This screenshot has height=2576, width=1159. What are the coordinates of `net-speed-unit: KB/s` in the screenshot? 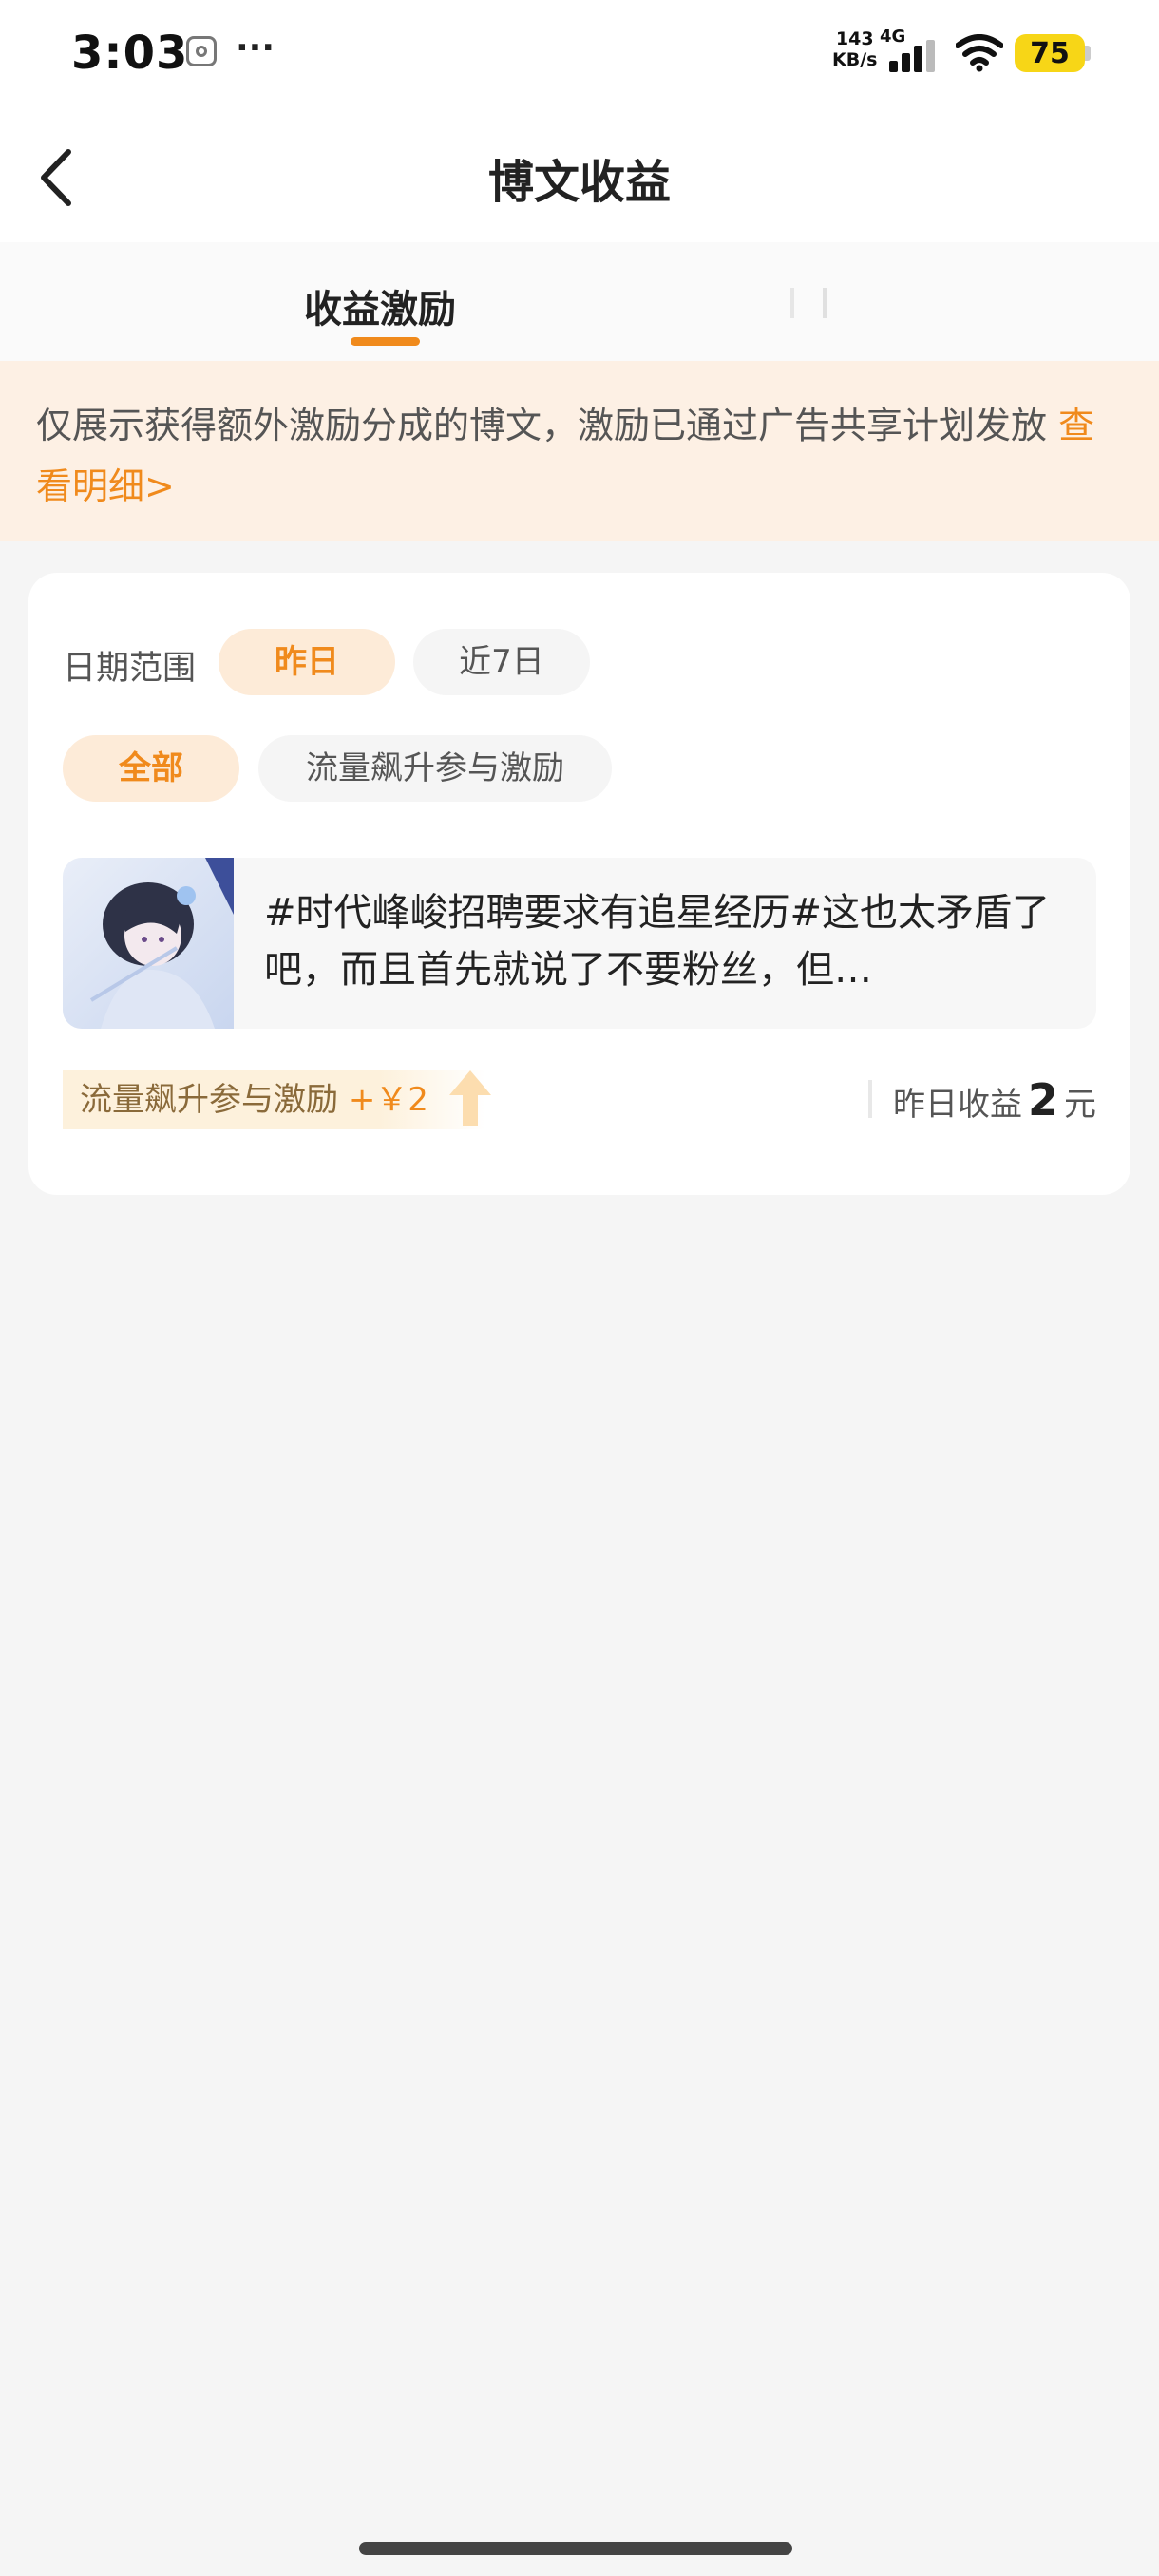 It's located at (855, 59).